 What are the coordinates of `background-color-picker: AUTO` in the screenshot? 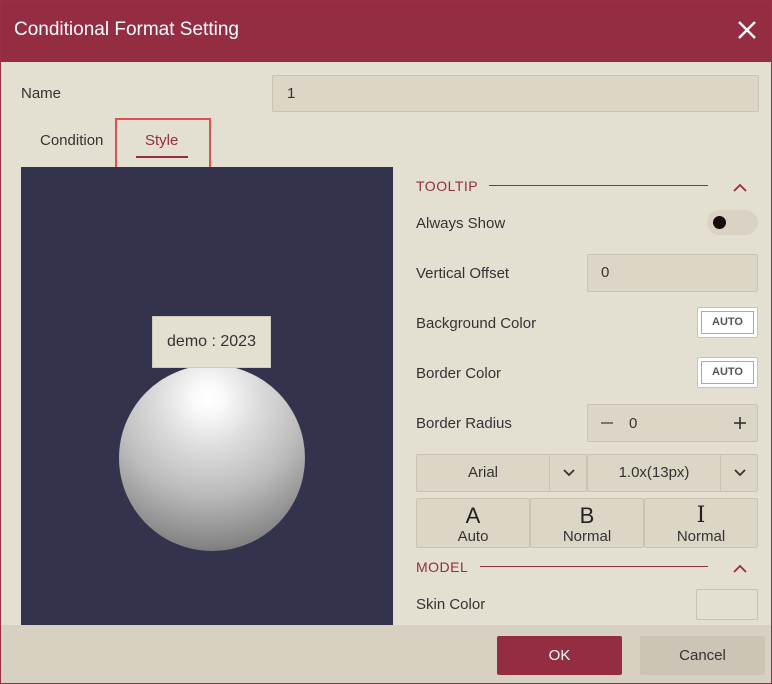 It's located at (727, 322).